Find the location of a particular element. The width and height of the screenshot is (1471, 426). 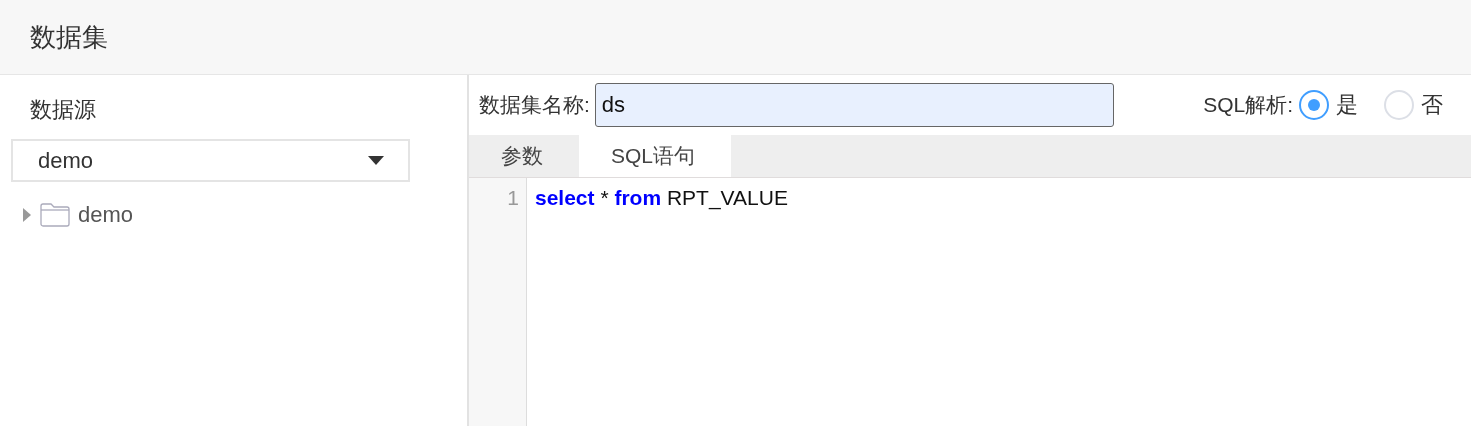

name-input: ds is located at coordinates (854, 105).